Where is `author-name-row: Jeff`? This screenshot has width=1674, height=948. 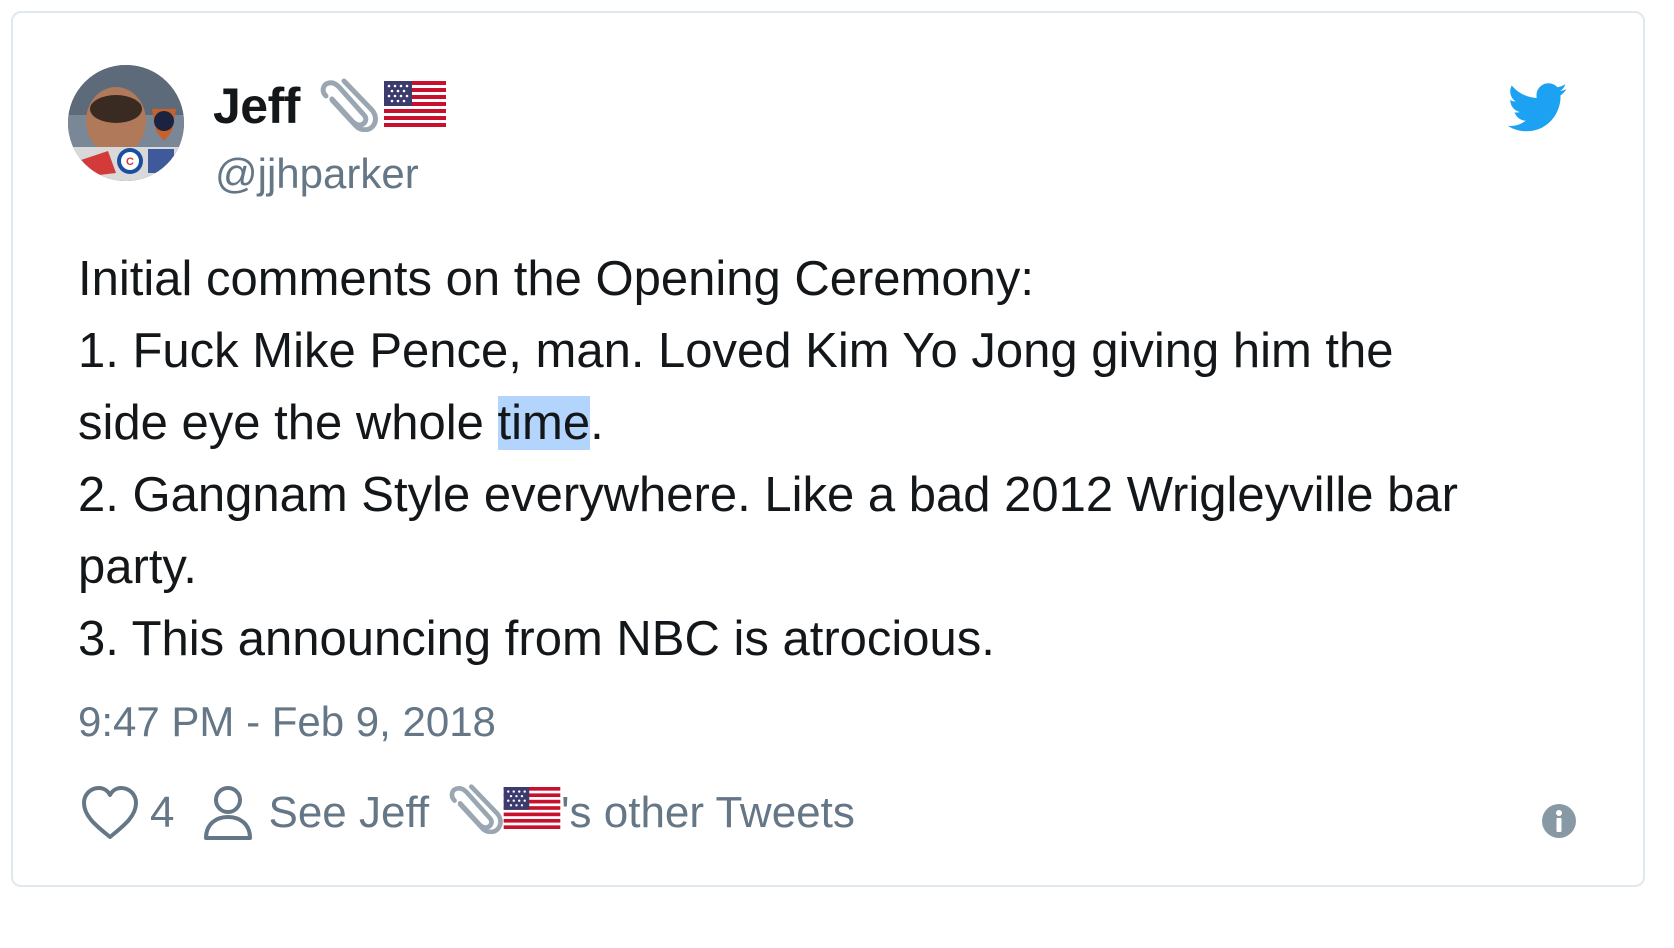
author-name-row: Jeff is located at coordinates (329, 106).